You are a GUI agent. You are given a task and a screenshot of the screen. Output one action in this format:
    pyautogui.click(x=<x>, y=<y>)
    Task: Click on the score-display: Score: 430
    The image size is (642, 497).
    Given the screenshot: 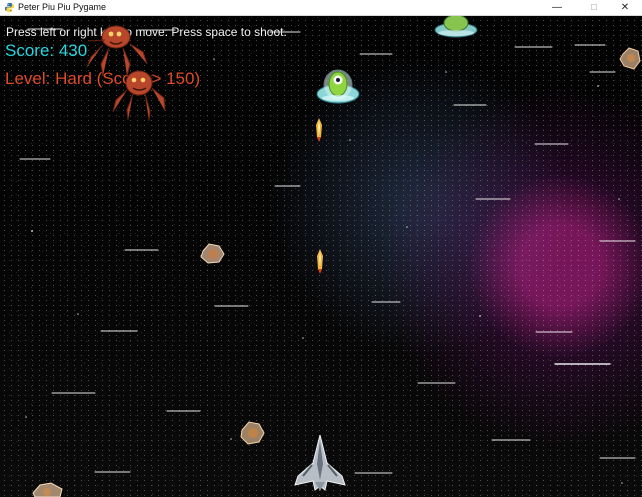 What is the action you would take?
    pyautogui.click(x=46, y=50)
    